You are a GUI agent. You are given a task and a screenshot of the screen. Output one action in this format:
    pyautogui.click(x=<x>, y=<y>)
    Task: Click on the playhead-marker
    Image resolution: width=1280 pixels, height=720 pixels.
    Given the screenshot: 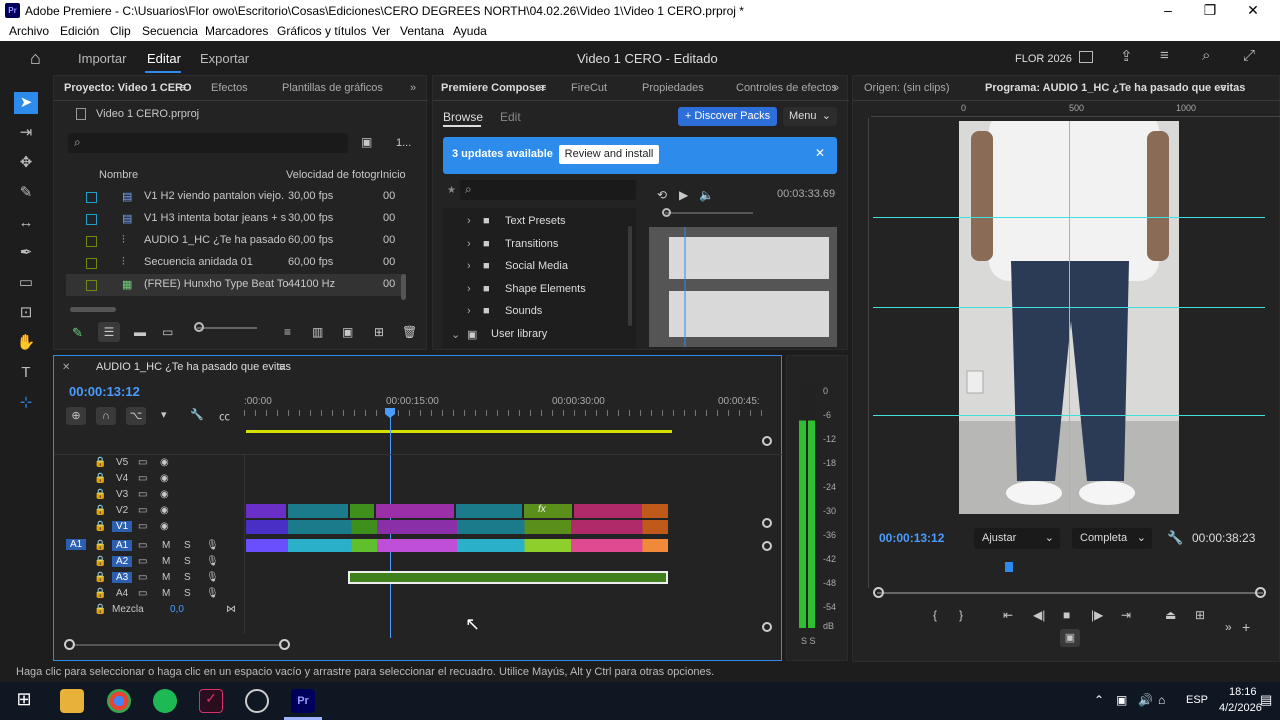 What is the action you would take?
    pyautogui.click(x=1009, y=567)
    